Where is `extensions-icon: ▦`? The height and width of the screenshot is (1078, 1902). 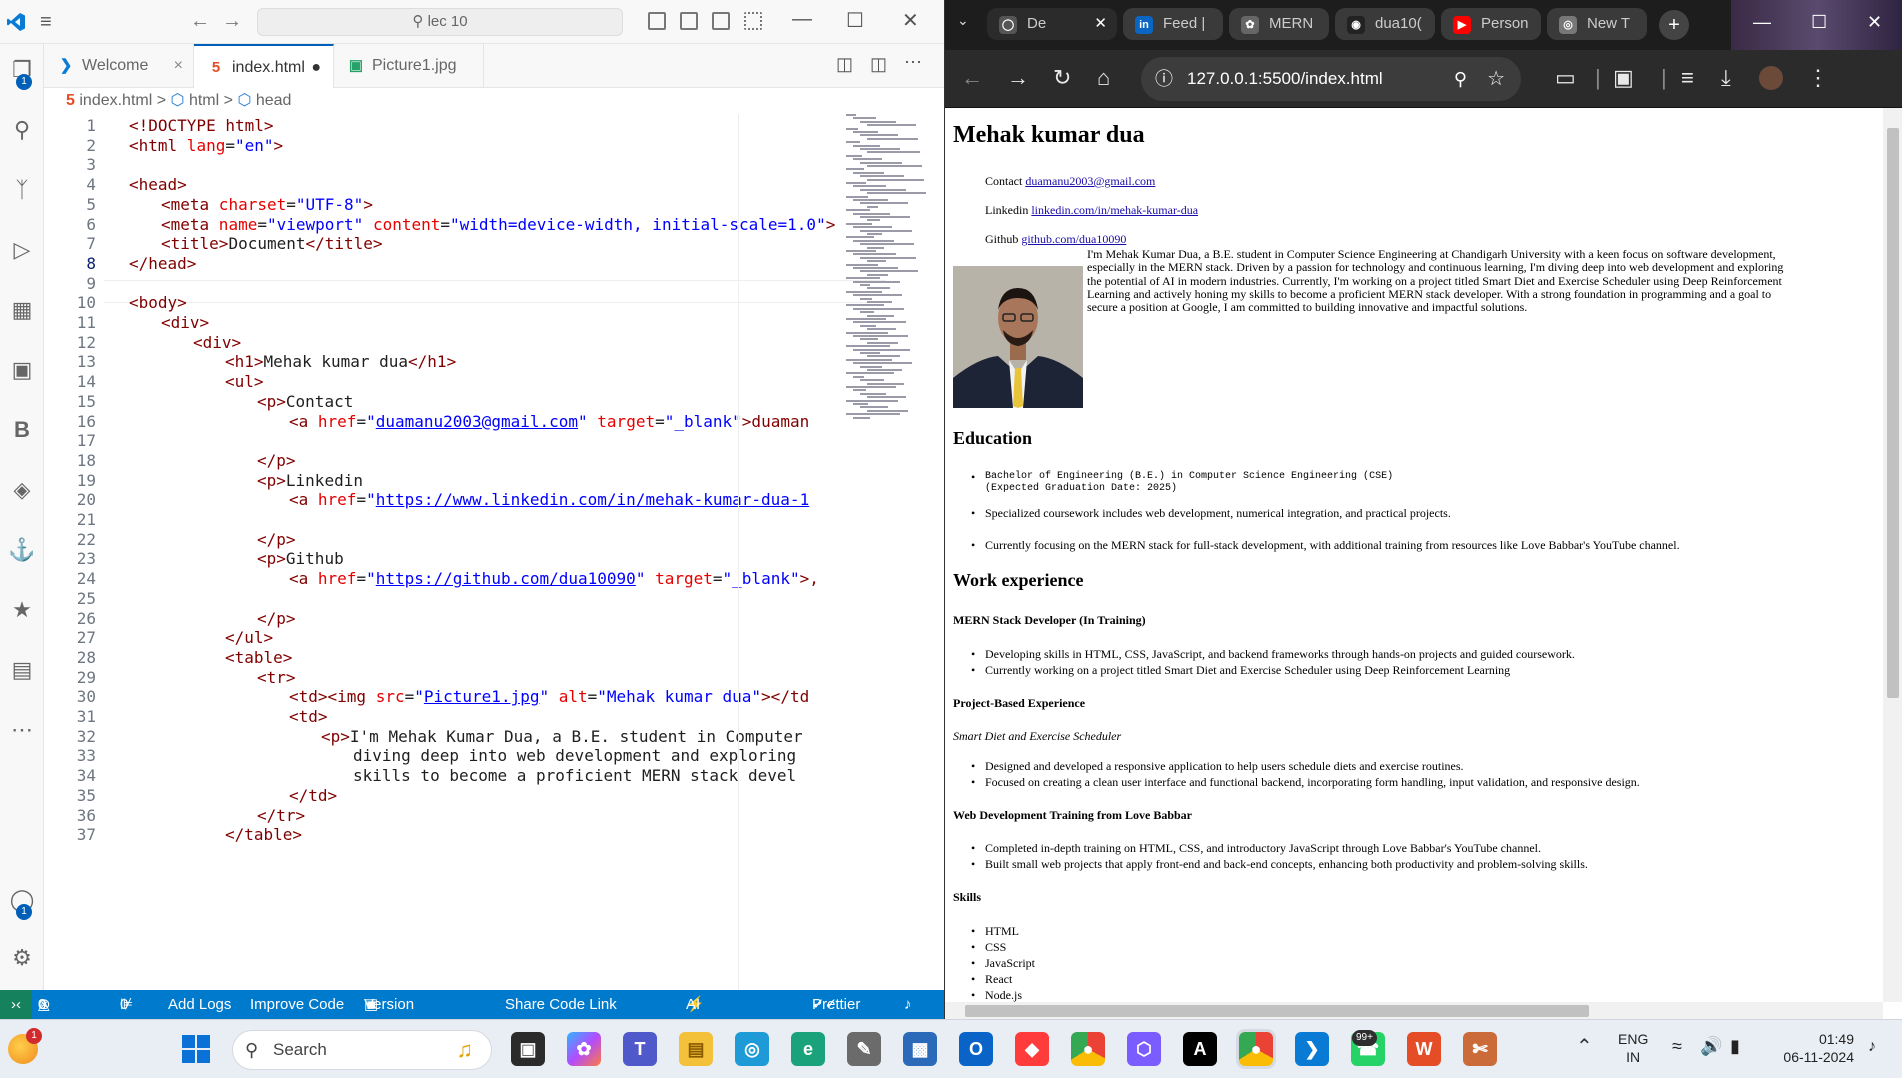 extensions-icon: ▦ is located at coordinates (22, 310).